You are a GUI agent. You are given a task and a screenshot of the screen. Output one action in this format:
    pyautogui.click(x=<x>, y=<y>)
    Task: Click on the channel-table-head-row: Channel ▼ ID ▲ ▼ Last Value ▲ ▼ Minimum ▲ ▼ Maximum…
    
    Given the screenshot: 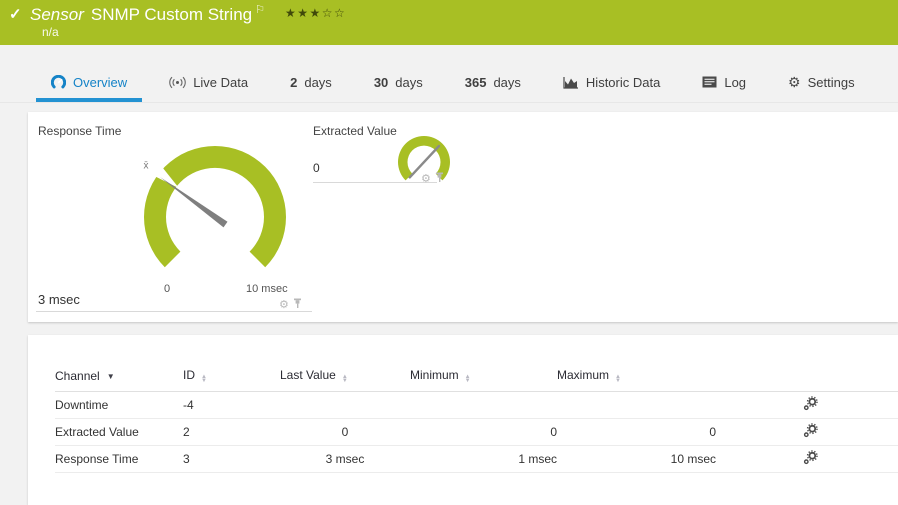 What is the action you would take?
    pyautogui.click(x=476, y=376)
    